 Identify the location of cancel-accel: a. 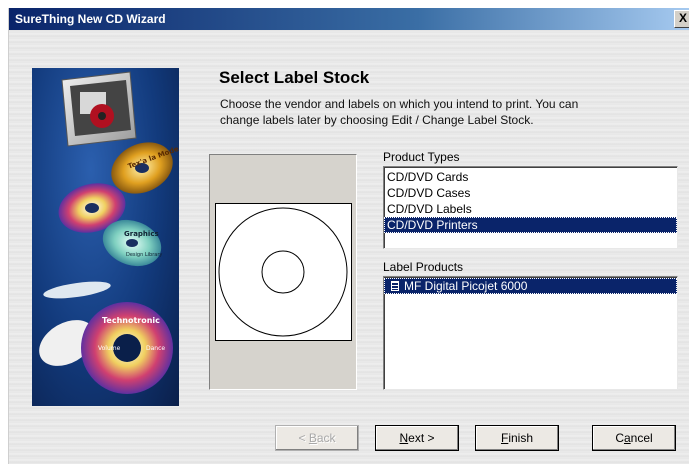
(627, 438).